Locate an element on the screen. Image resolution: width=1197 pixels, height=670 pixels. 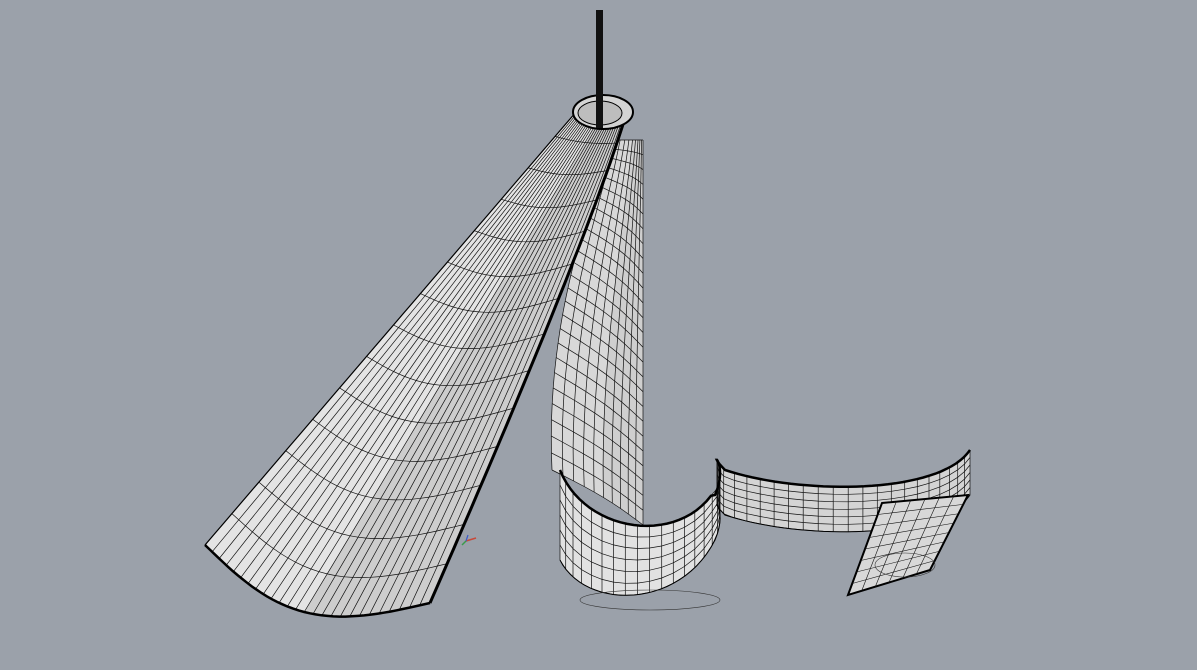
vertical-pole is located at coordinates (599, 69).